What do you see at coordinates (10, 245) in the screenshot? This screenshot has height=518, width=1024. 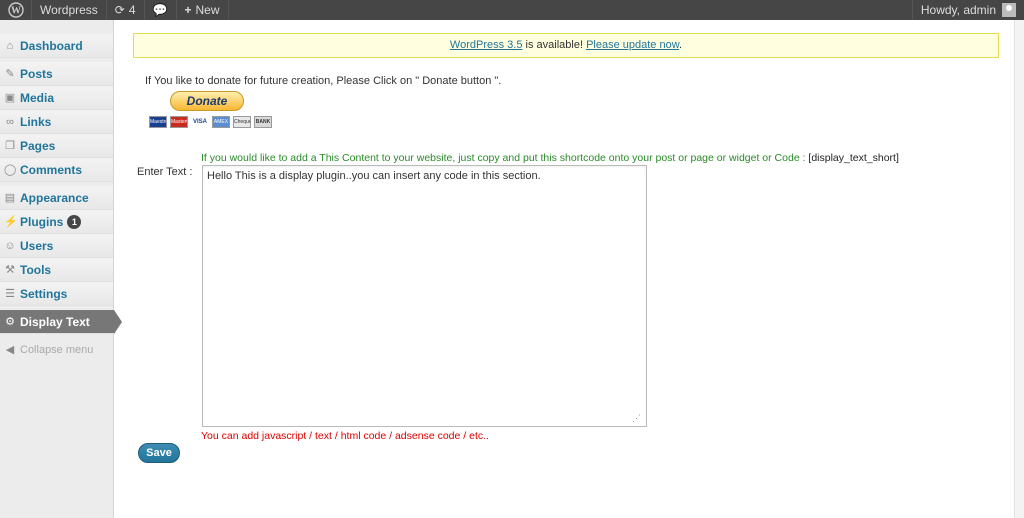 I see `users-icon: ☺` at bounding box center [10, 245].